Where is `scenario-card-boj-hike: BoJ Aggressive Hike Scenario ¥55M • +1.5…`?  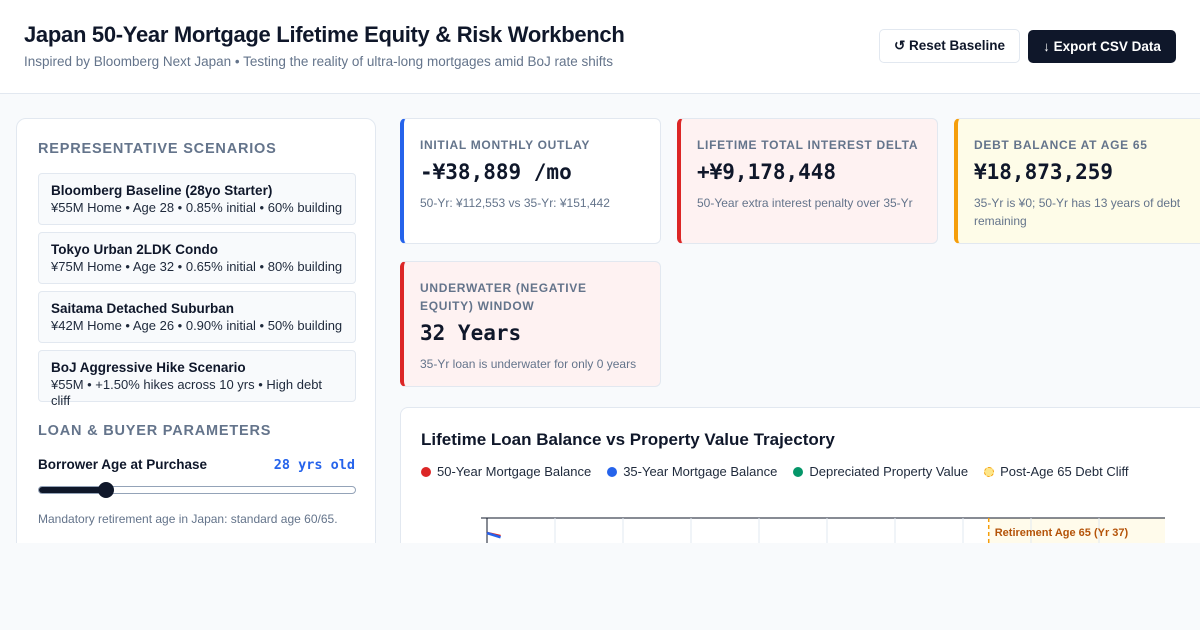 scenario-card-boj-hike: BoJ Aggressive Hike Scenario ¥55M • +1.5… is located at coordinates (197, 379).